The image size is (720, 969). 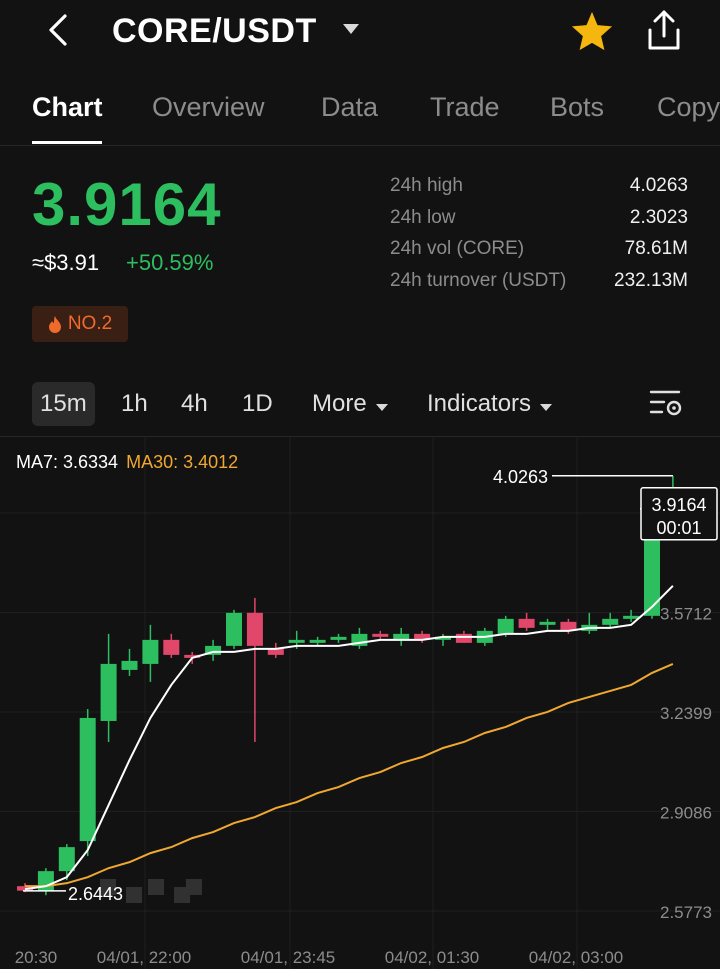 I want to click on low-label: 2.6443, so click(x=95, y=894).